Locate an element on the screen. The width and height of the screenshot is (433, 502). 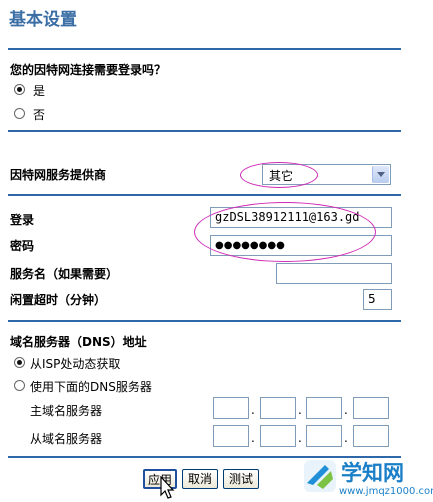
chevron-down-icon is located at coordinates (380, 174).